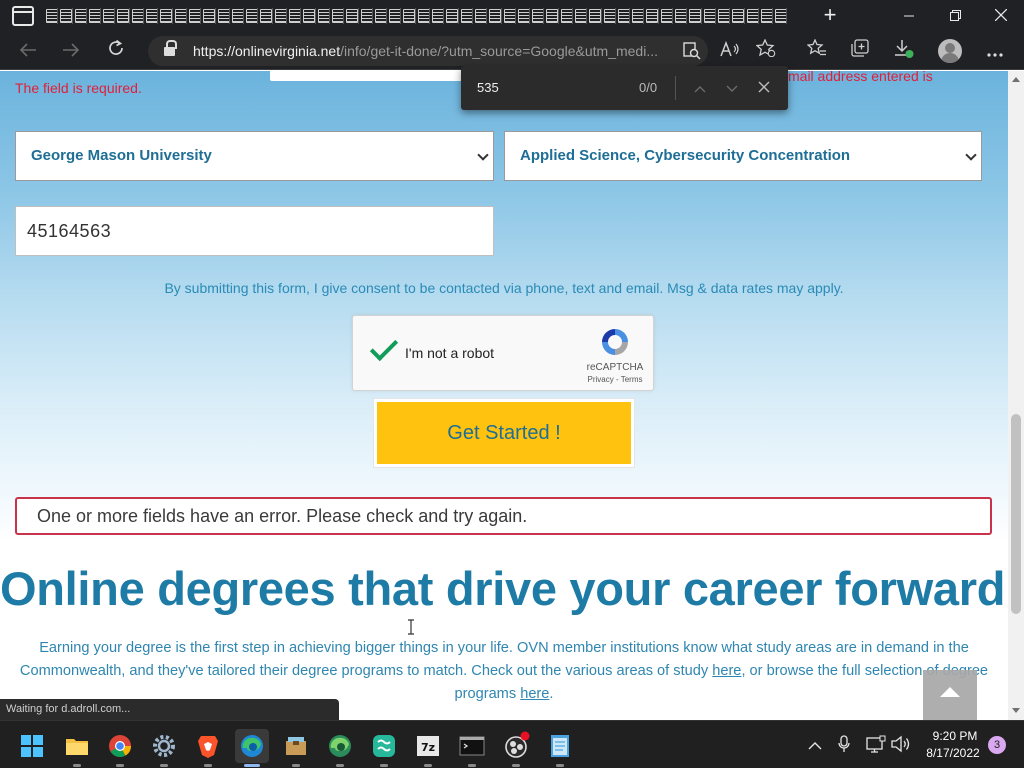 The image size is (1024, 768). I want to click on start-button, so click(32, 746).